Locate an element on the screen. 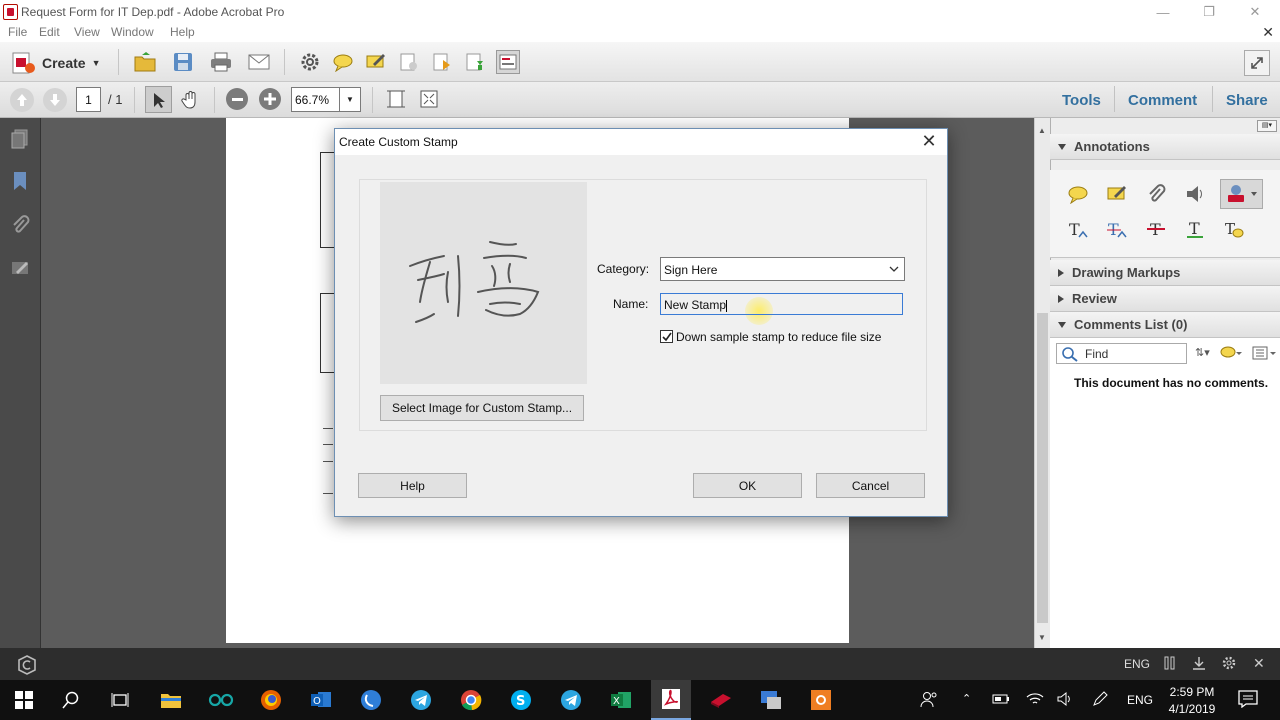  attach-file-icon is located at coordinates (1156, 194).